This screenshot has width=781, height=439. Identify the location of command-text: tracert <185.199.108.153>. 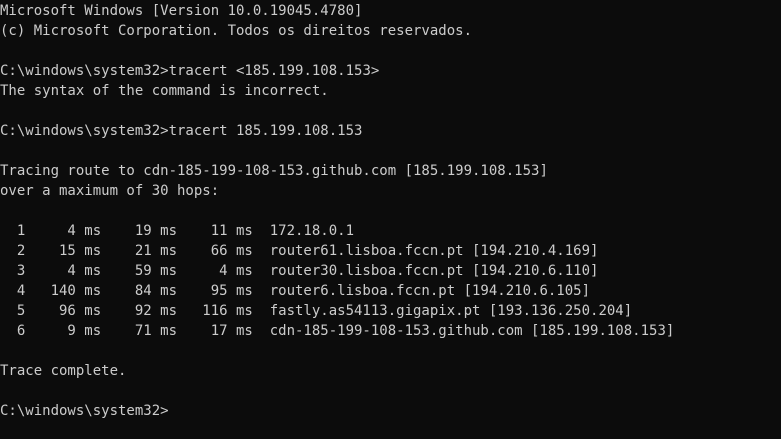
(274, 71).